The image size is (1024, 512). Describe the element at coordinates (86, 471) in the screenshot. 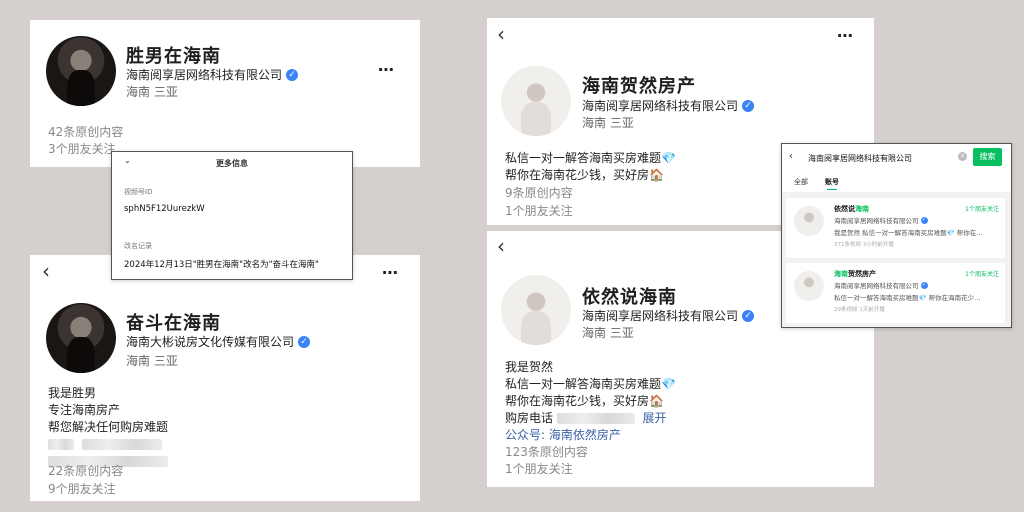

I see `posts-count: 22条原创内容` at that location.